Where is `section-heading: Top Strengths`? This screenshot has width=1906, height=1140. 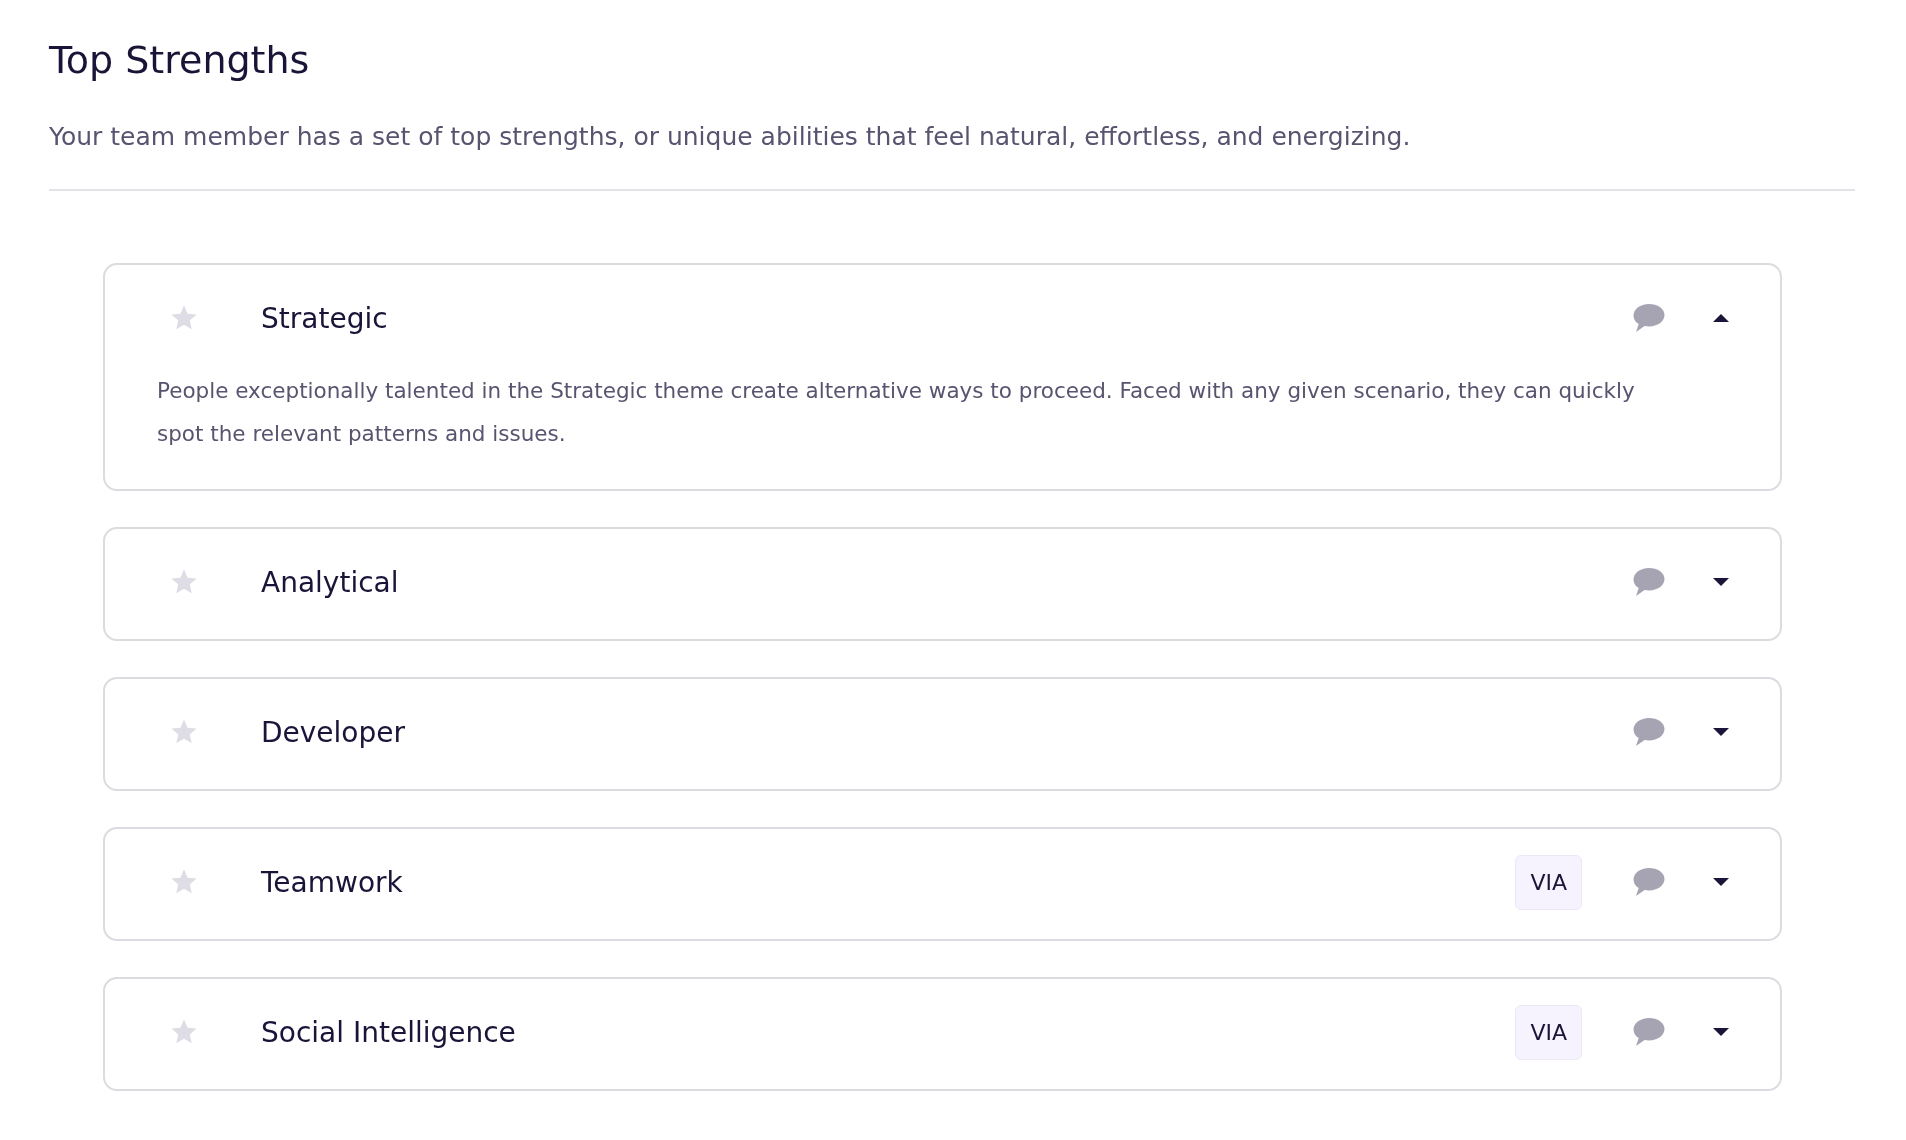
section-heading: Top Strengths is located at coordinates (180, 60).